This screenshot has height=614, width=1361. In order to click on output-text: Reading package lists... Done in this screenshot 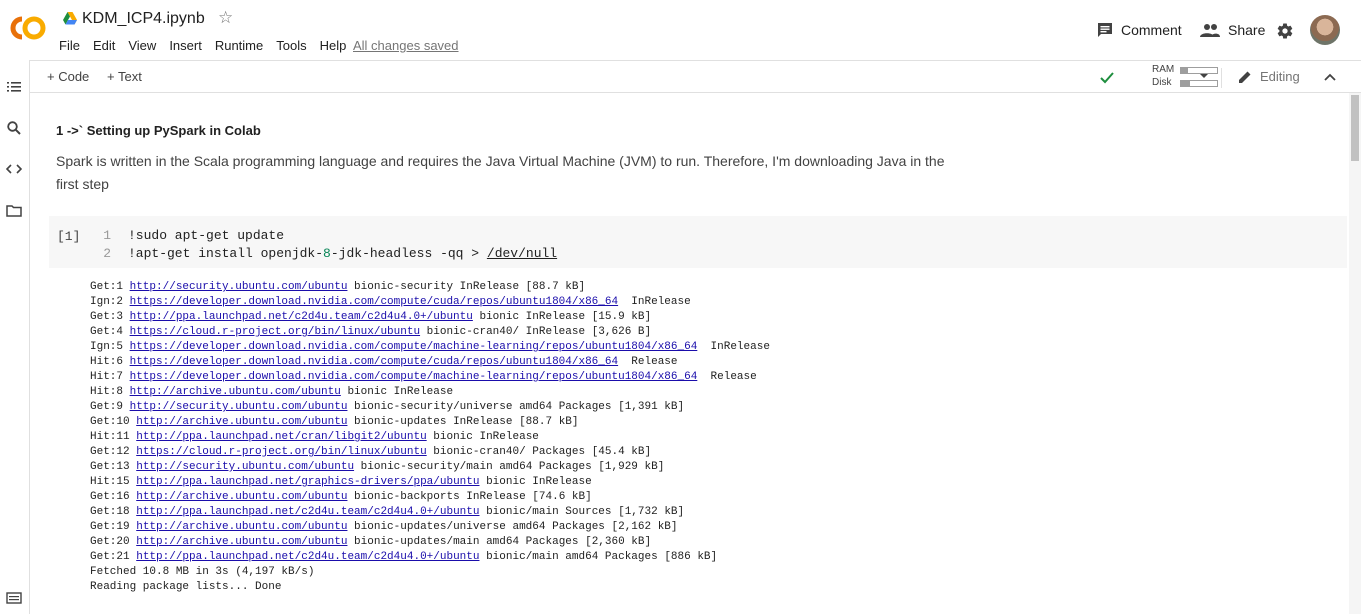, I will do `click(186, 587)`.